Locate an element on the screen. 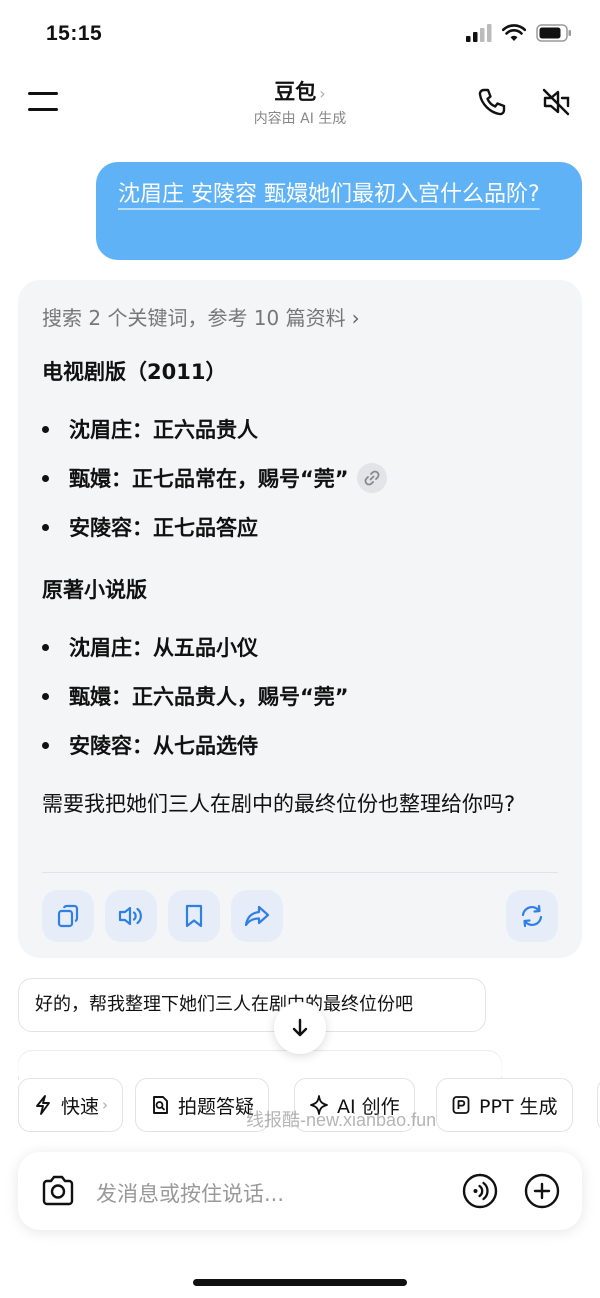 The image size is (600, 1298). list-item: 甄嬛：正六品贵人，赐号“莞” is located at coordinates (195, 696).